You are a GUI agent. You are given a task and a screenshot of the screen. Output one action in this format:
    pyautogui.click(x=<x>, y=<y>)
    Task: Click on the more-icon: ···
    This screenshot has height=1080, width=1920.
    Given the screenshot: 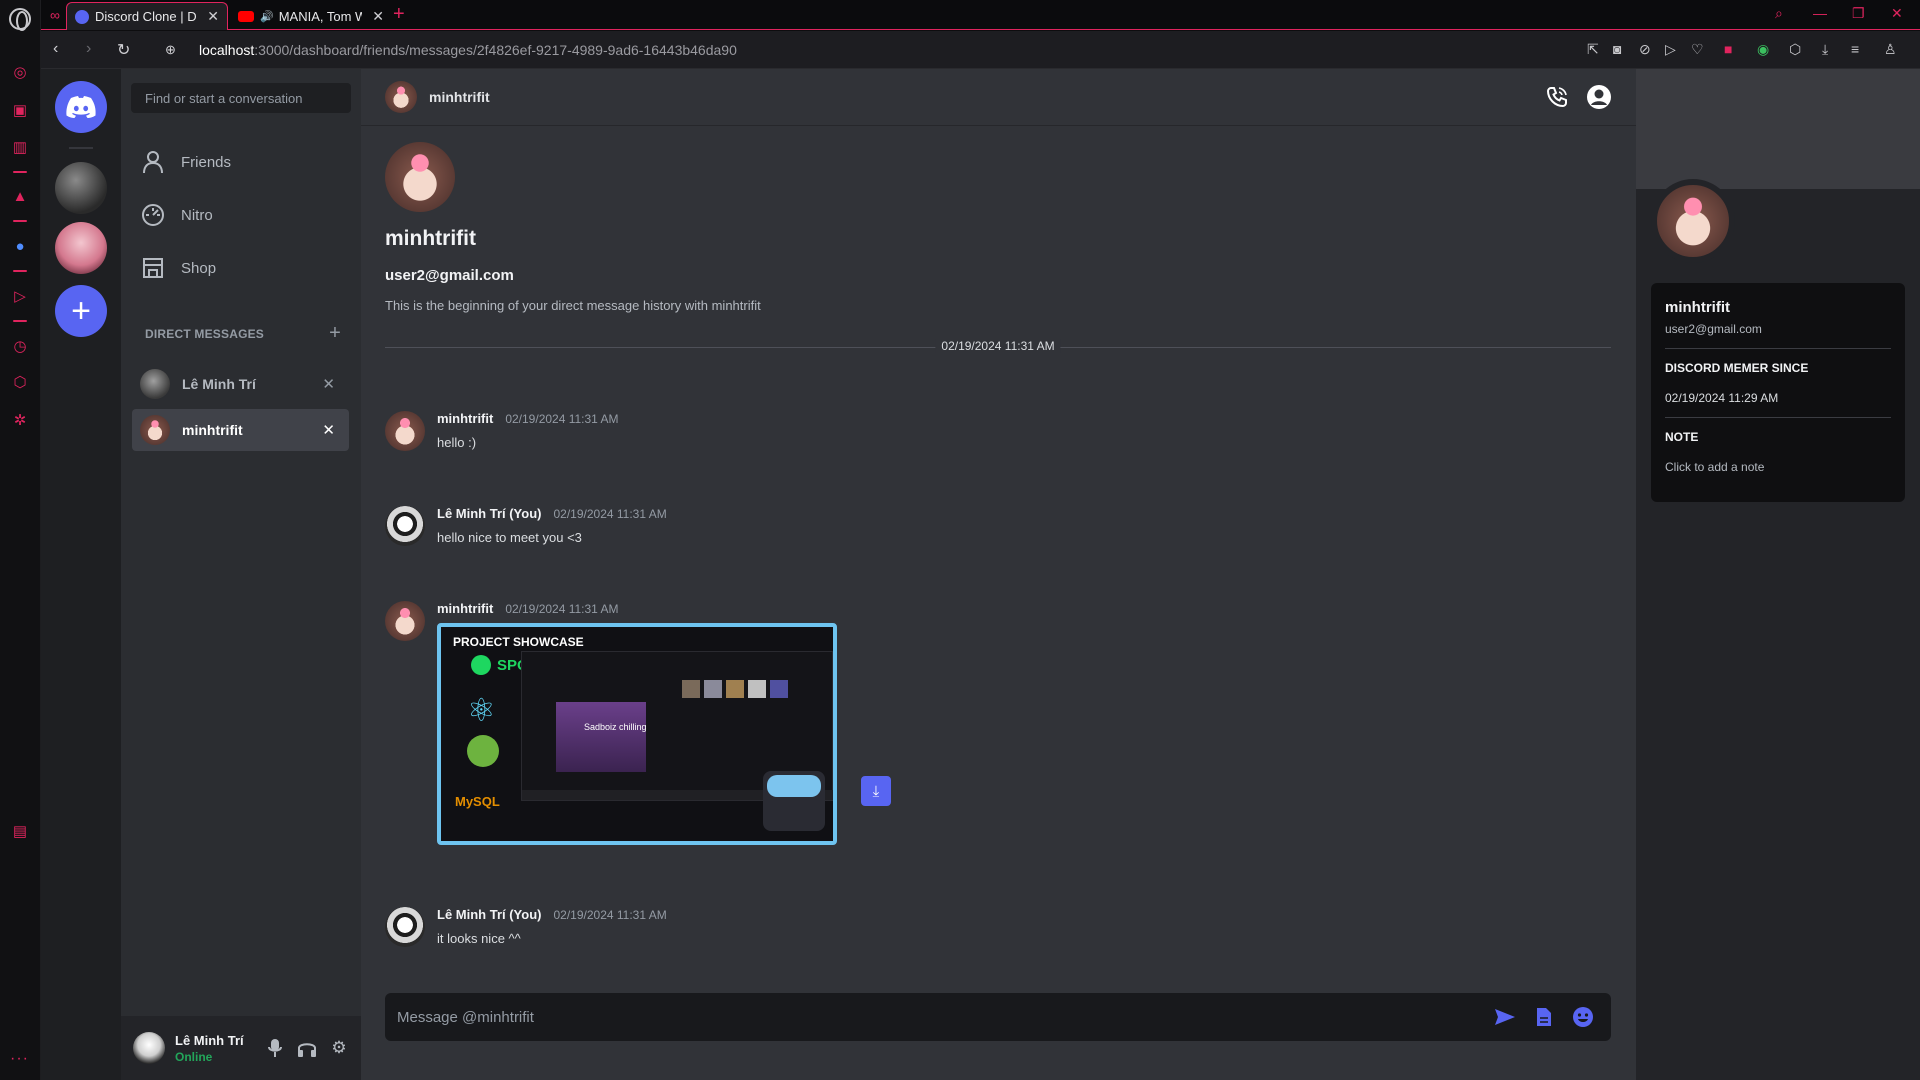 What is the action you would take?
    pyautogui.click(x=19, y=1059)
    